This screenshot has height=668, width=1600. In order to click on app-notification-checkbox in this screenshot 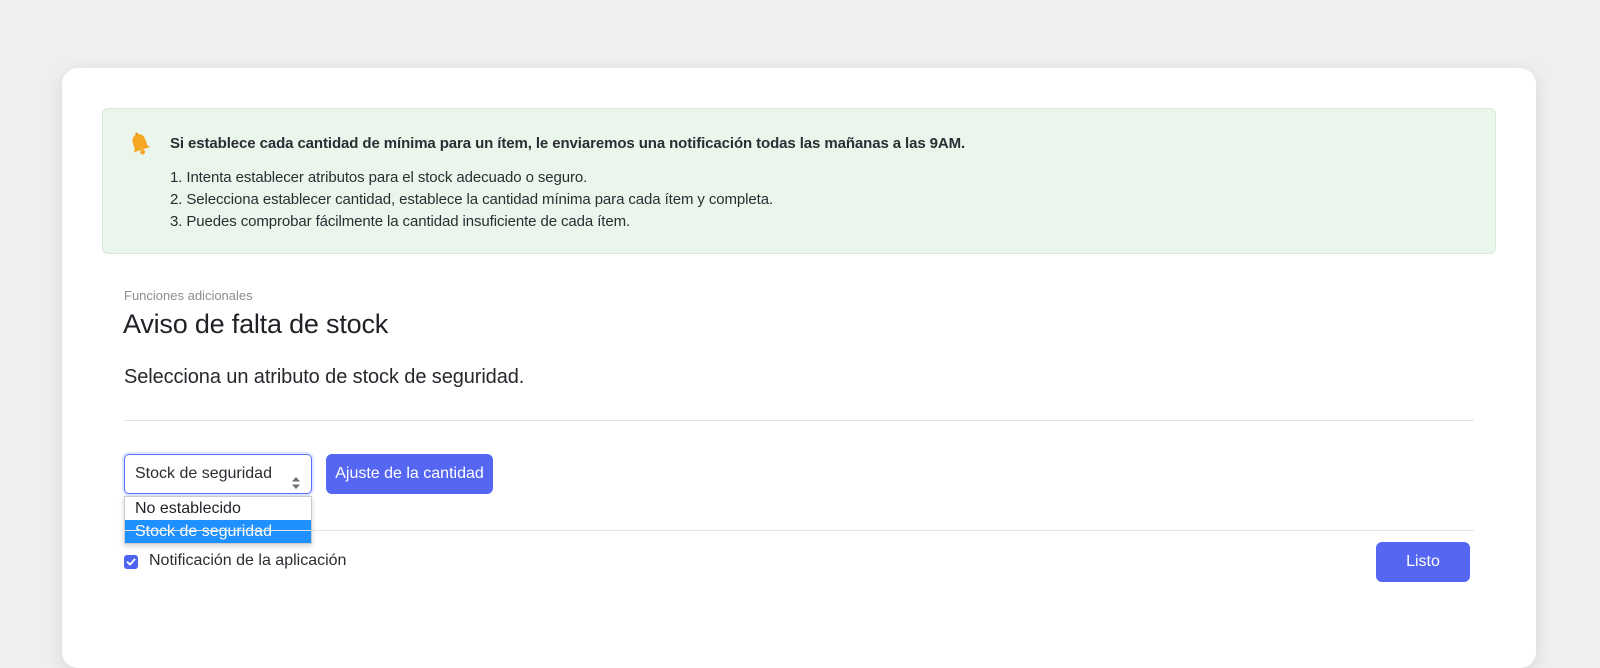, I will do `click(131, 562)`.